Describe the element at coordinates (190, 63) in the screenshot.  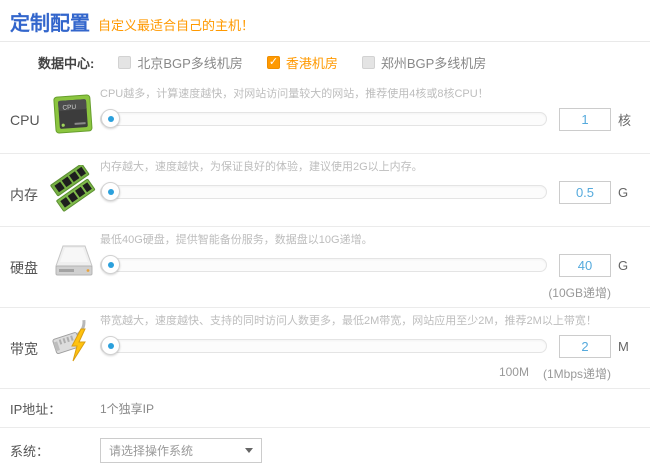
I see `checkbox-label: 北京BGP多线机房` at that location.